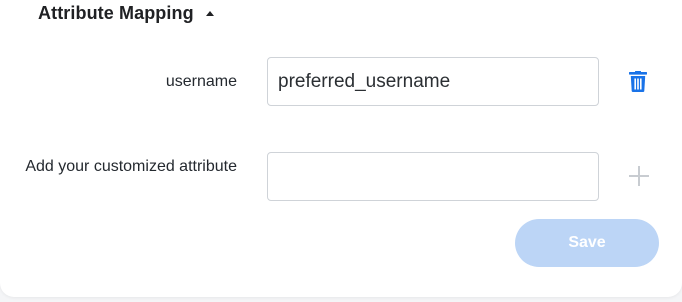  What do you see at coordinates (116, 12) in the screenshot?
I see `section-title: Attribute Mapping` at bounding box center [116, 12].